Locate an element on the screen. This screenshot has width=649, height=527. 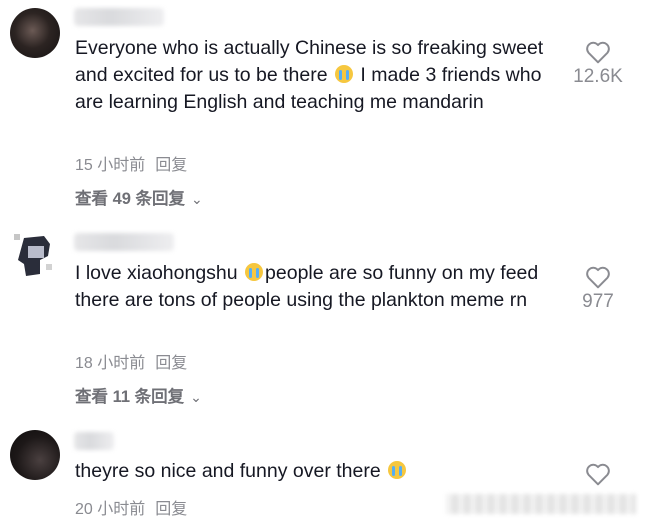
comment-text-part: theyre so nice and funny over there is located at coordinates (231, 471).